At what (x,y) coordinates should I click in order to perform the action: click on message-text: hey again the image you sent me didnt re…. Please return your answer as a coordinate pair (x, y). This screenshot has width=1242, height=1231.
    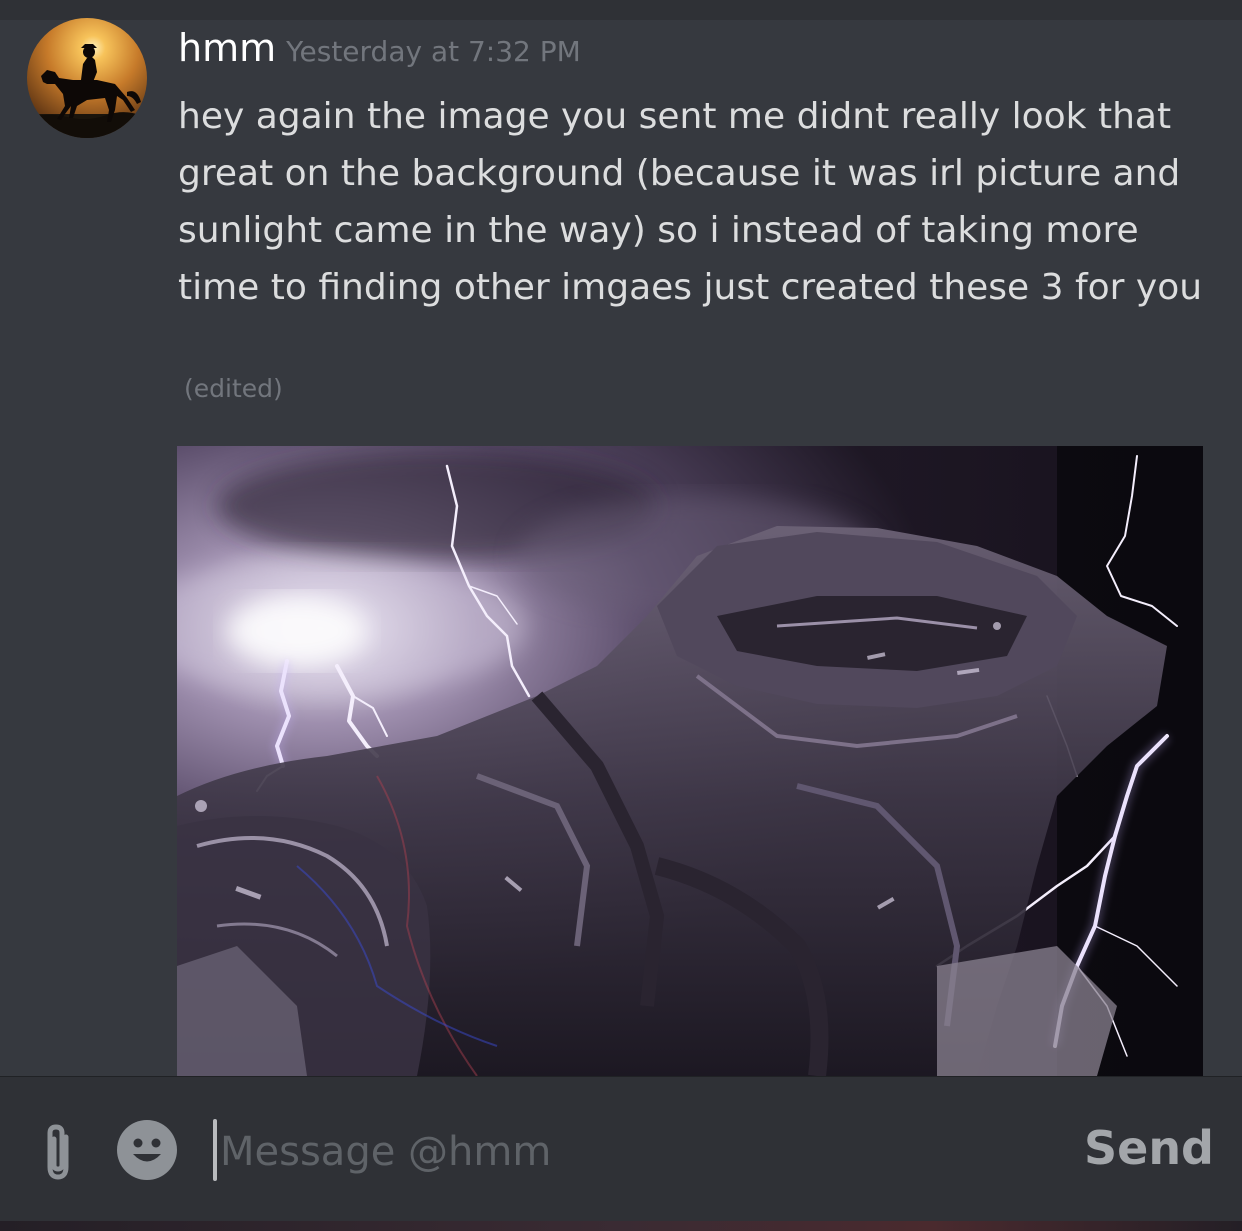
    Looking at the image, I should click on (690, 202).